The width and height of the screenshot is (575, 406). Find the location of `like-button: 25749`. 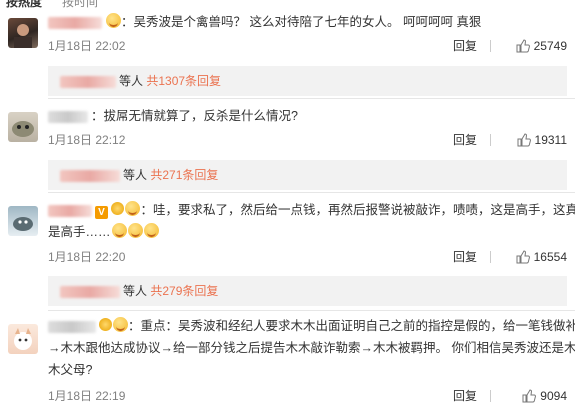

like-button: 25749 is located at coordinates (541, 46).